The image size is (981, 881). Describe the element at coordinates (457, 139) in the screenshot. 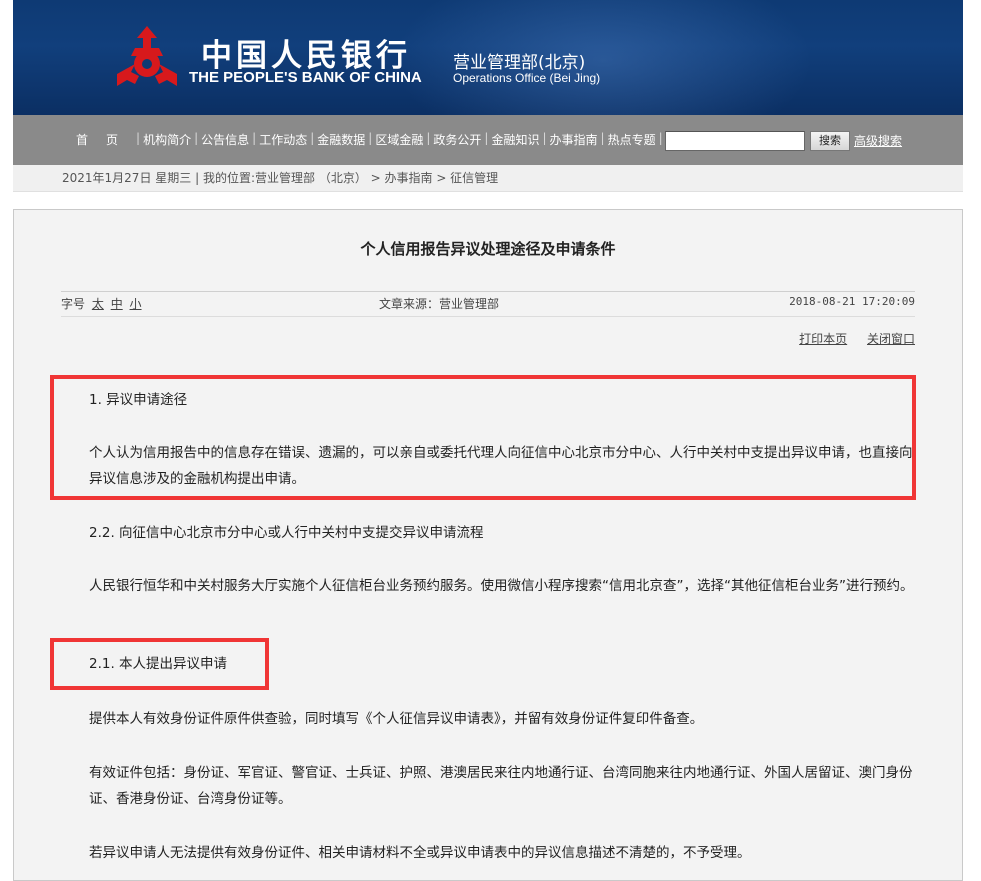

I see `nav-item-public-affairs: 政务公开` at that location.